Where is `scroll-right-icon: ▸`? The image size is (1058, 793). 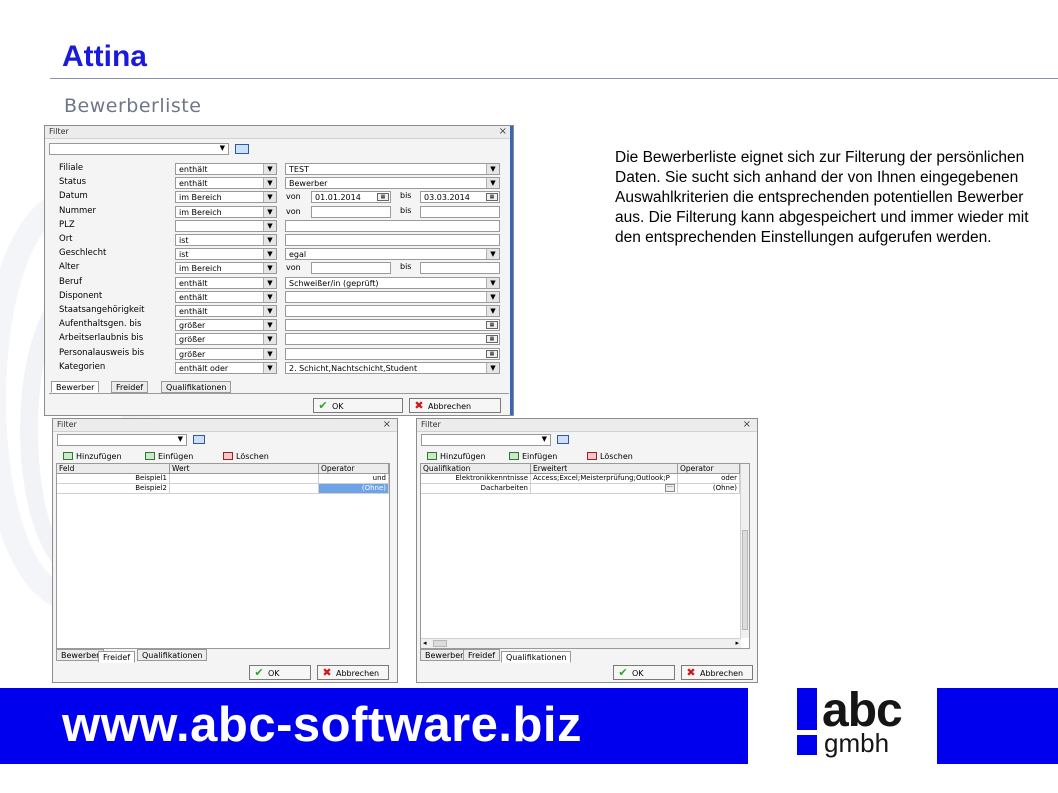
scroll-right-icon: ▸ is located at coordinates (737, 643).